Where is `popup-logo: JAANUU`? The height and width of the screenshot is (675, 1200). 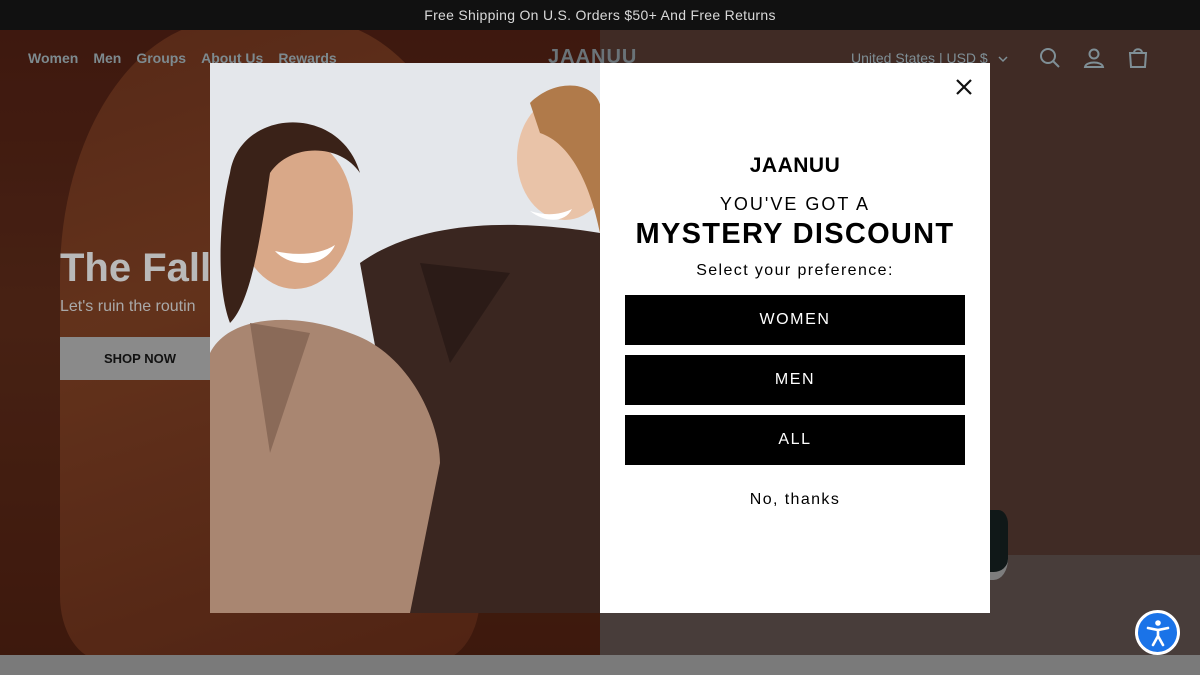
popup-logo: JAANUU is located at coordinates (795, 165).